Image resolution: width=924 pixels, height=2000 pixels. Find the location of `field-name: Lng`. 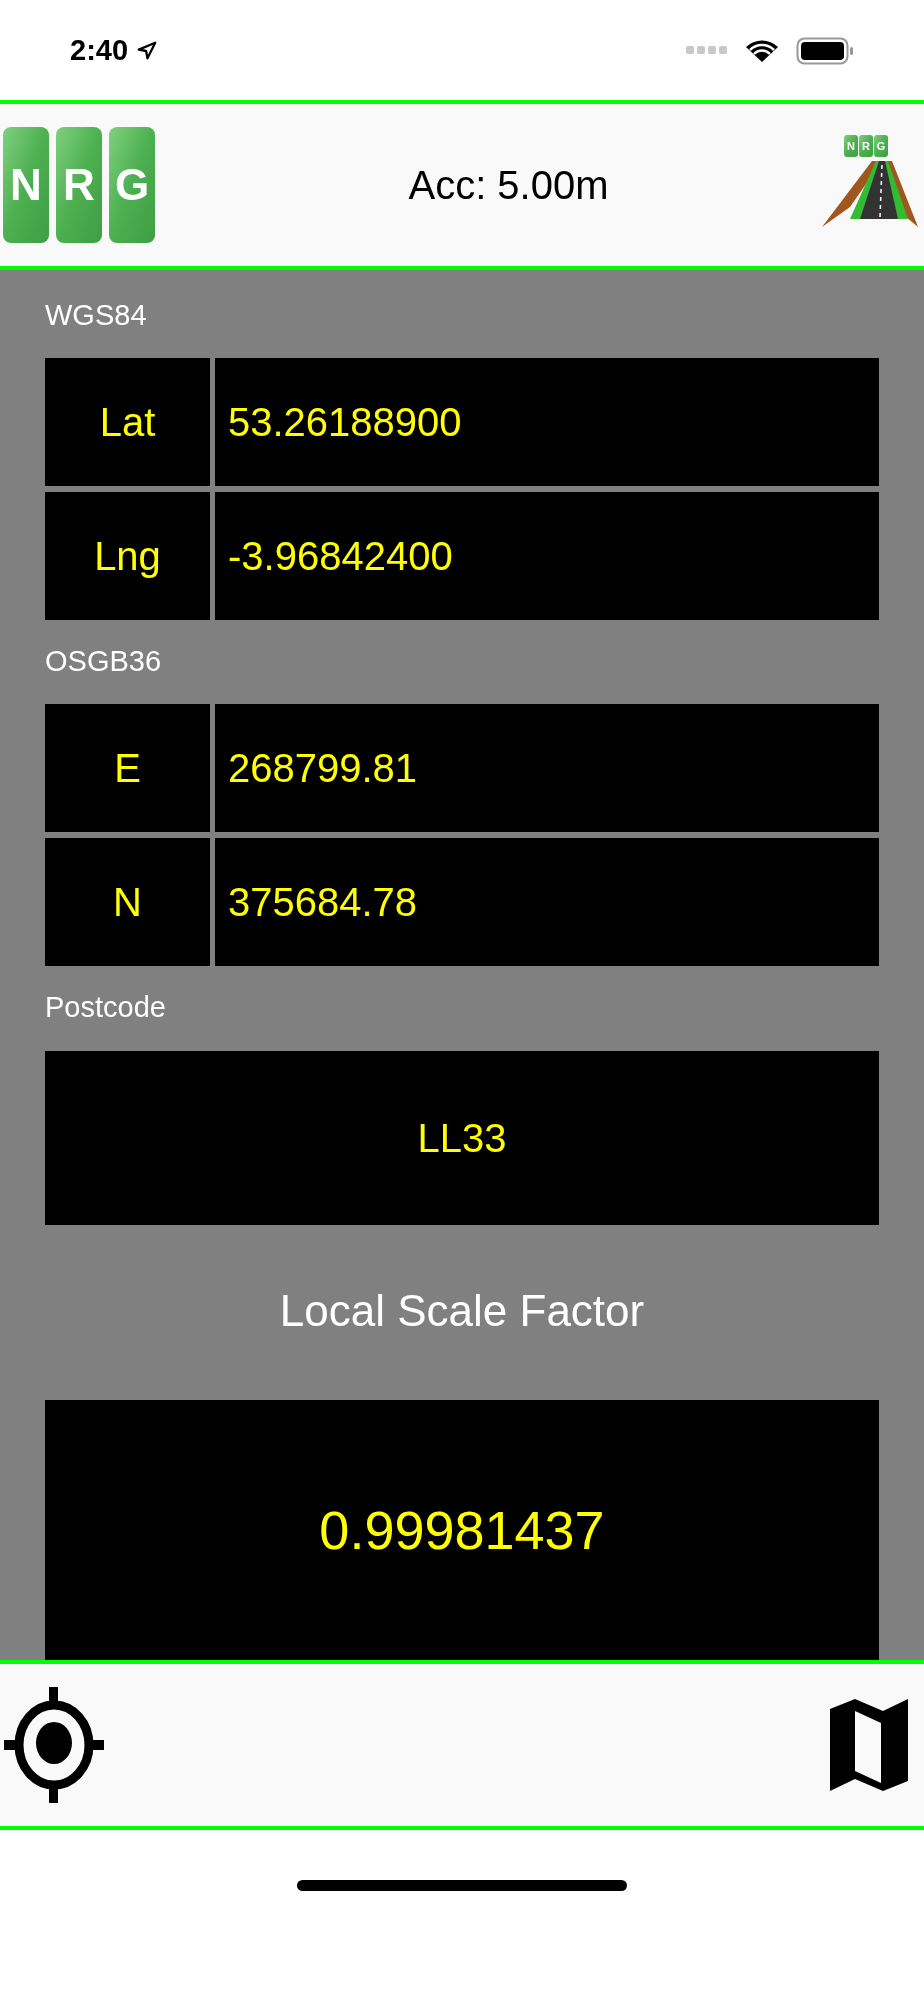

field-name: Lng is located at coordinates (127, 556).